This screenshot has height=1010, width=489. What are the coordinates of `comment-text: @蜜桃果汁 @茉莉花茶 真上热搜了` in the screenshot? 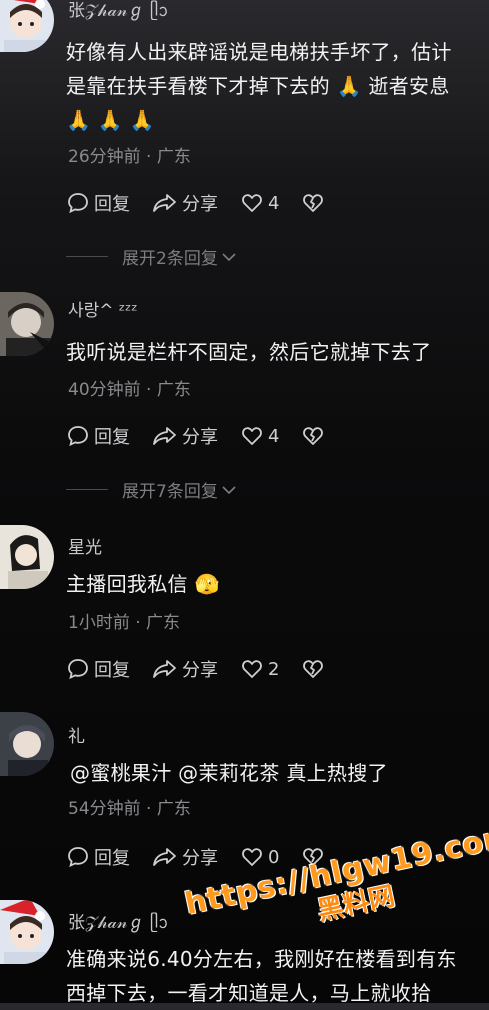 It's located at (229, 773).